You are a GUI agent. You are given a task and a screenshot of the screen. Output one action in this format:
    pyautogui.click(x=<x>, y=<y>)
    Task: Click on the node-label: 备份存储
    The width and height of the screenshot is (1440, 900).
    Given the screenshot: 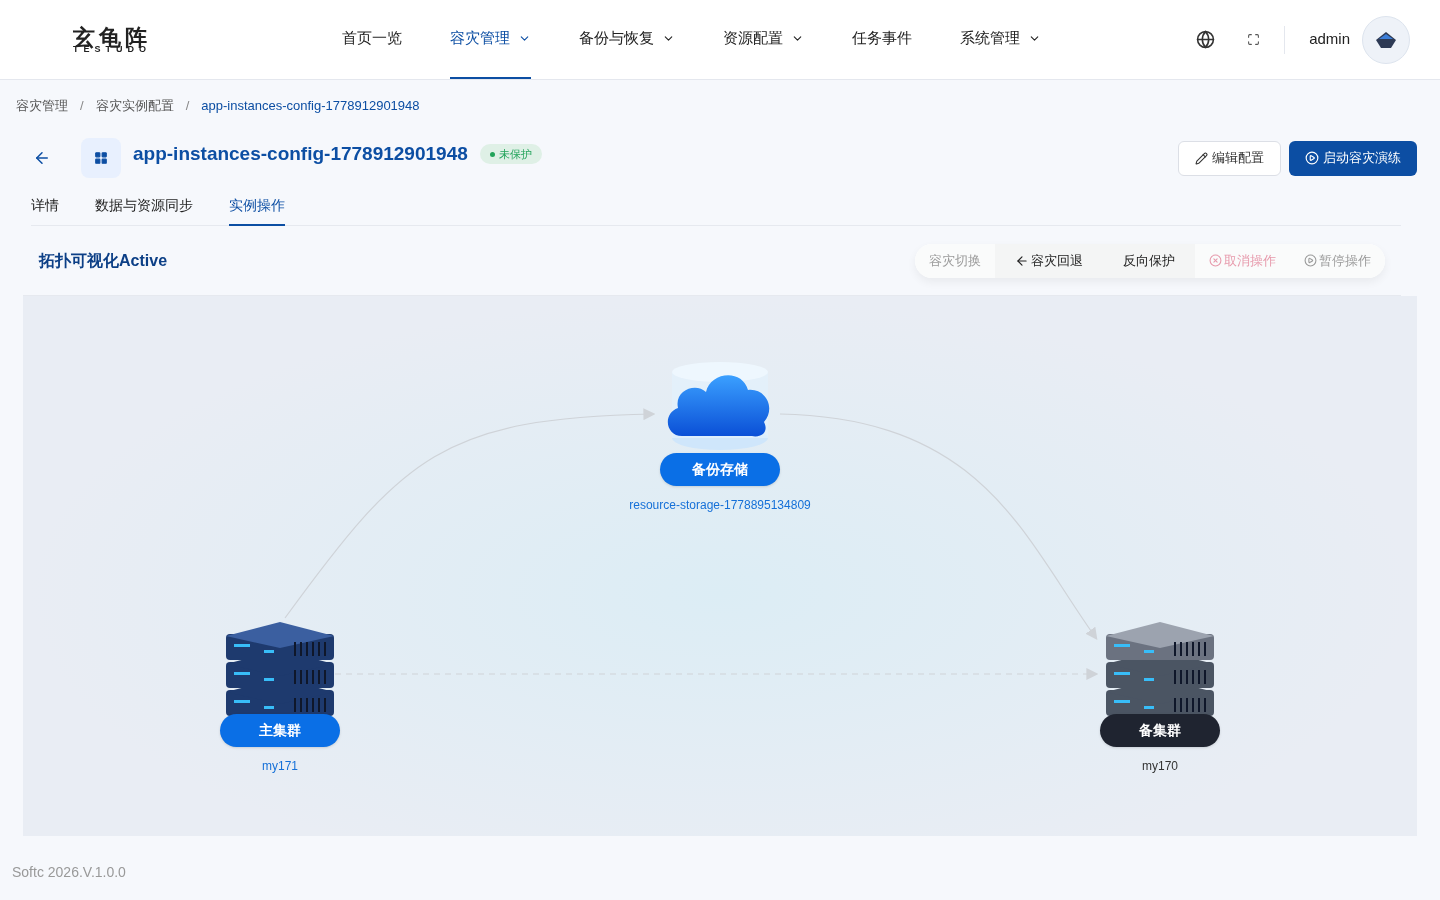 What is the action you would take?
    pyautogui.click(x=720, y=469)
    